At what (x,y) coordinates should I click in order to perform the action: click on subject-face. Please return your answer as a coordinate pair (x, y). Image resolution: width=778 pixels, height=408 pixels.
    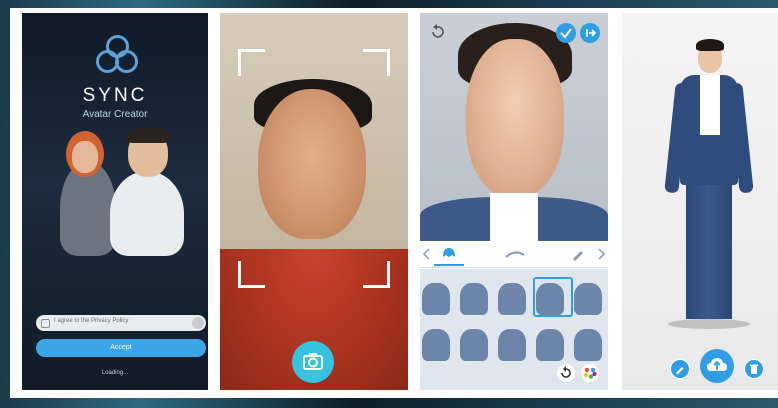
    Looking at the image, I should click on (312, 164).